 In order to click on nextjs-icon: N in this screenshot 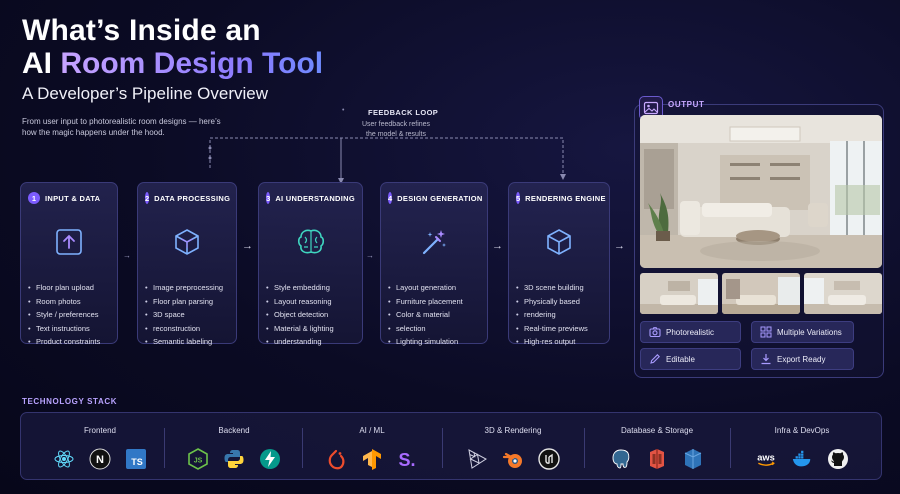, I will do `click(100, 459)`.